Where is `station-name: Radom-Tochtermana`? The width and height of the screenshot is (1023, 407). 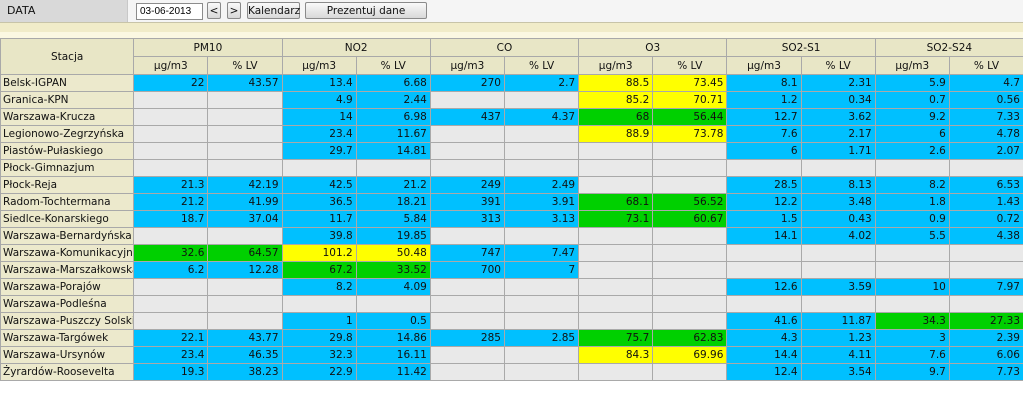 station-name: Radom-Tochtermana is located at coordinates (67, 202).